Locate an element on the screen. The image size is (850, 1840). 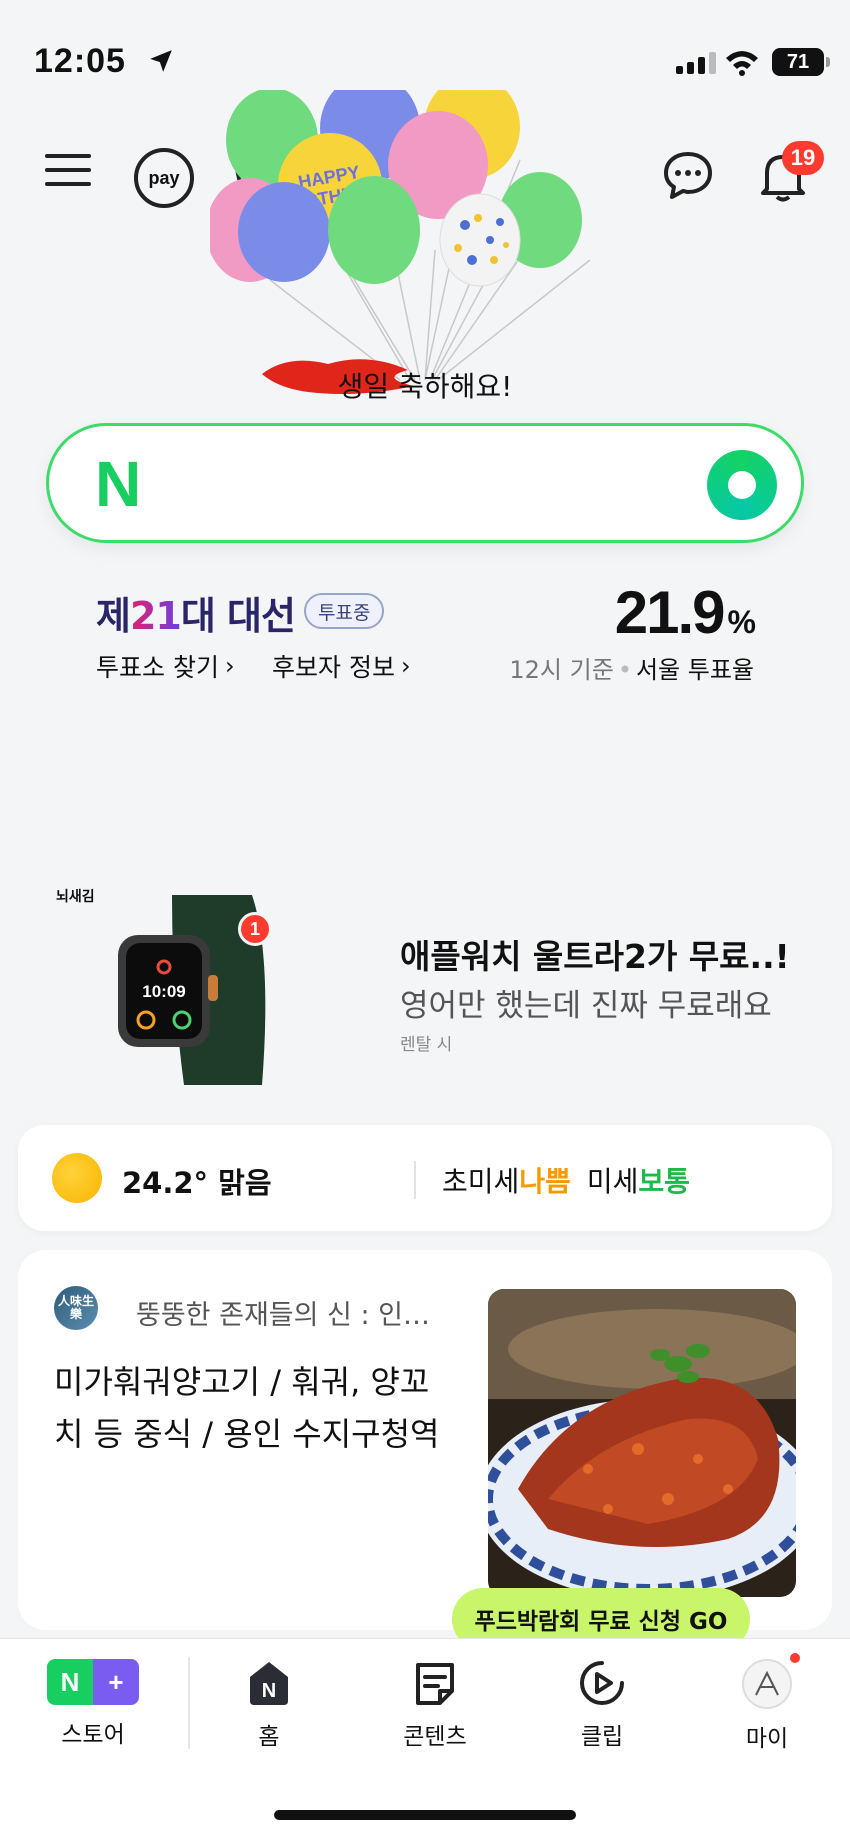
battery-icon: 71 is located at coordinates (801, 62).